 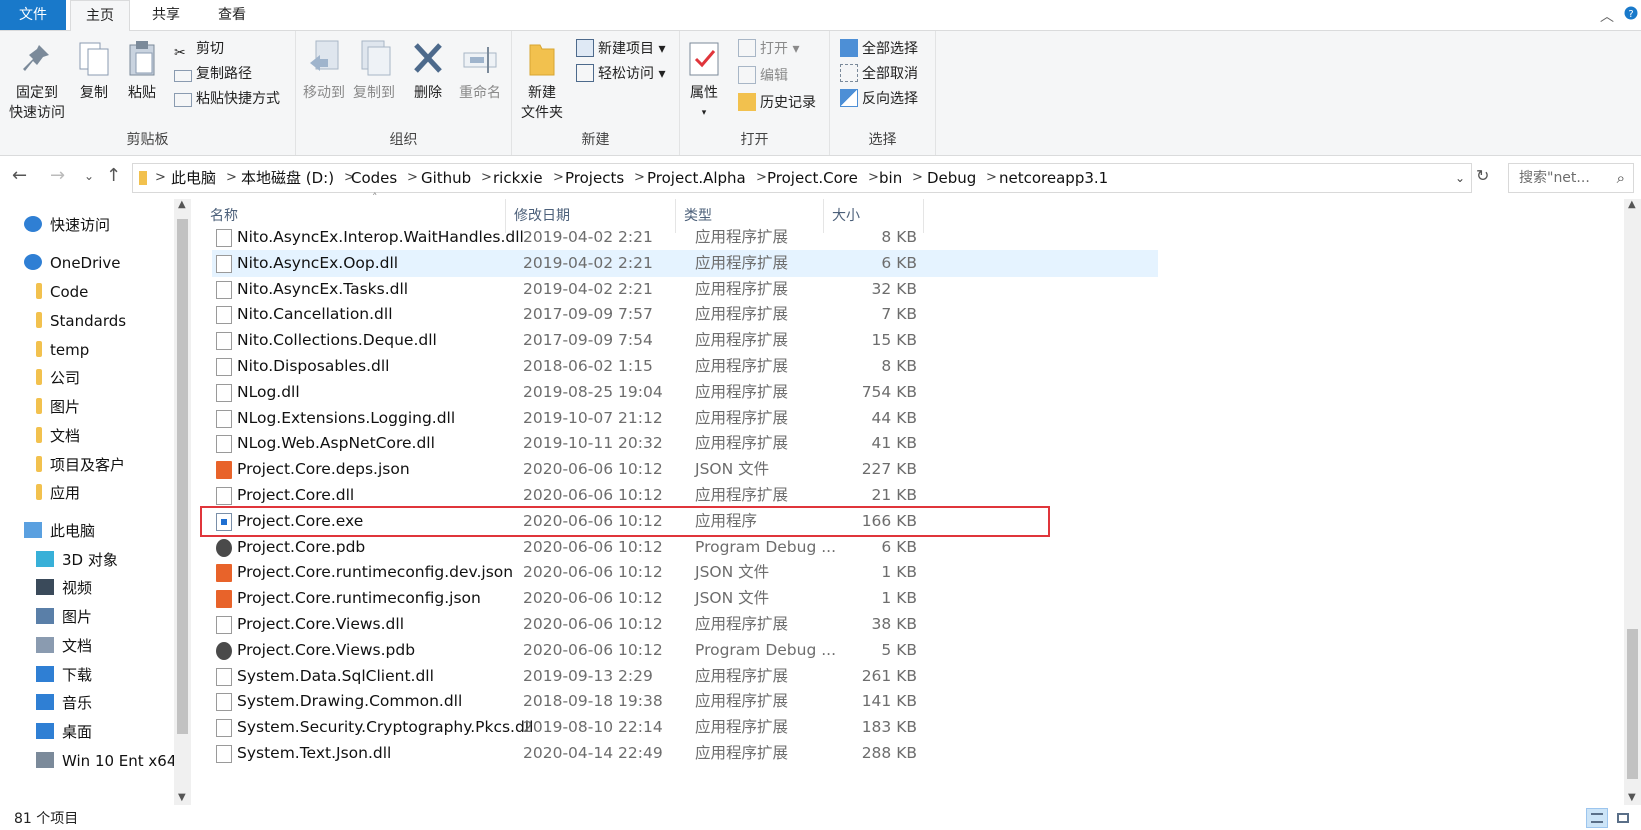 I want to click on paste-shortcut-button: 粘贴快捷方式, so click(x=227, y=99).